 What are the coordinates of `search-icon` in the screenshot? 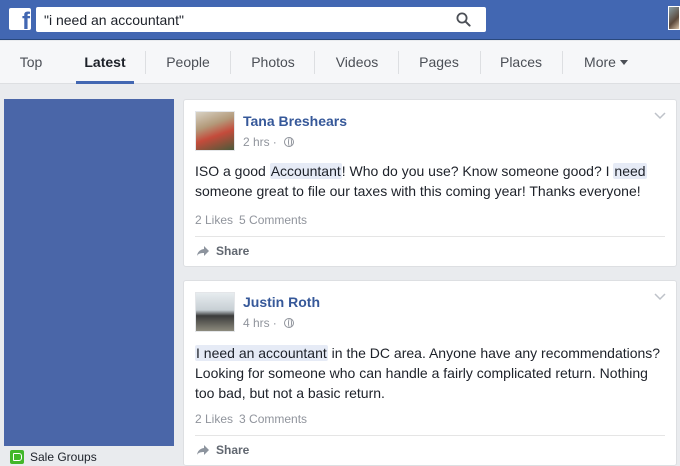 It's located at (463, 19).